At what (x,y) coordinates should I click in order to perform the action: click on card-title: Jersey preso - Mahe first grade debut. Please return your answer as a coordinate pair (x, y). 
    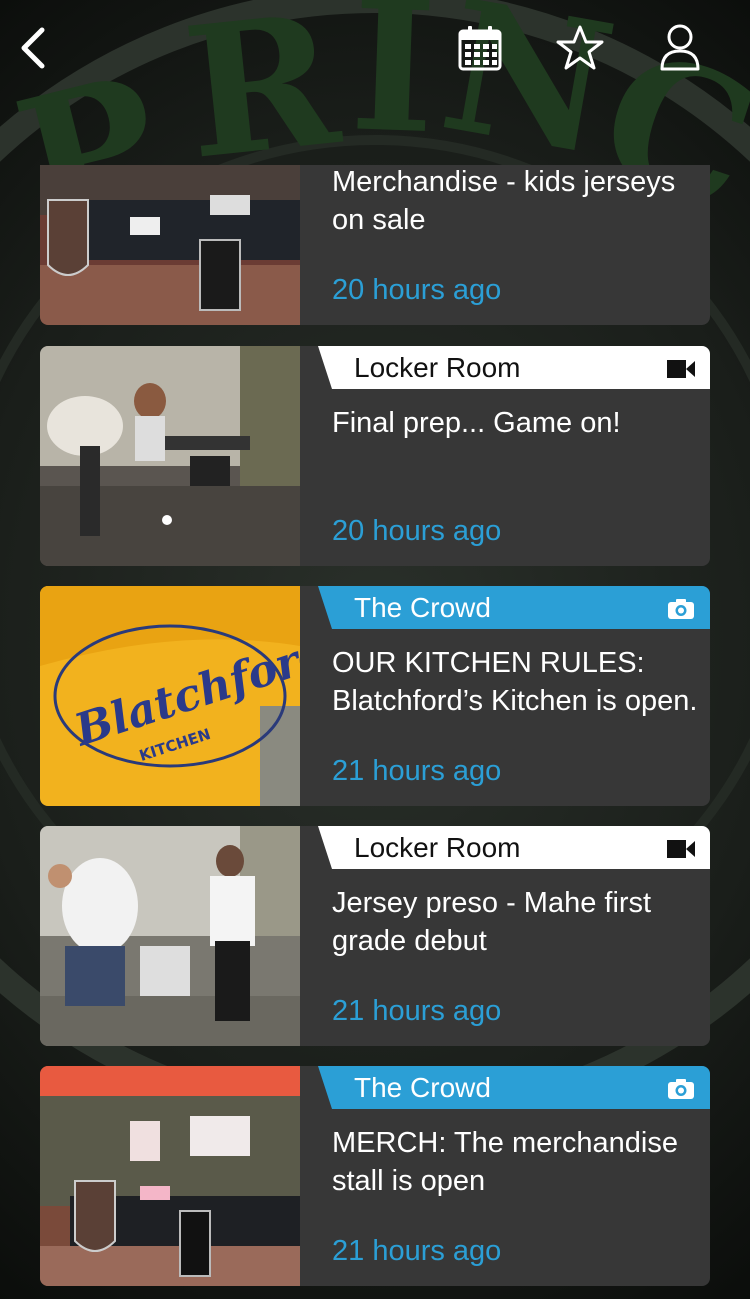
    Looking at the image, I should click on (492, 922).